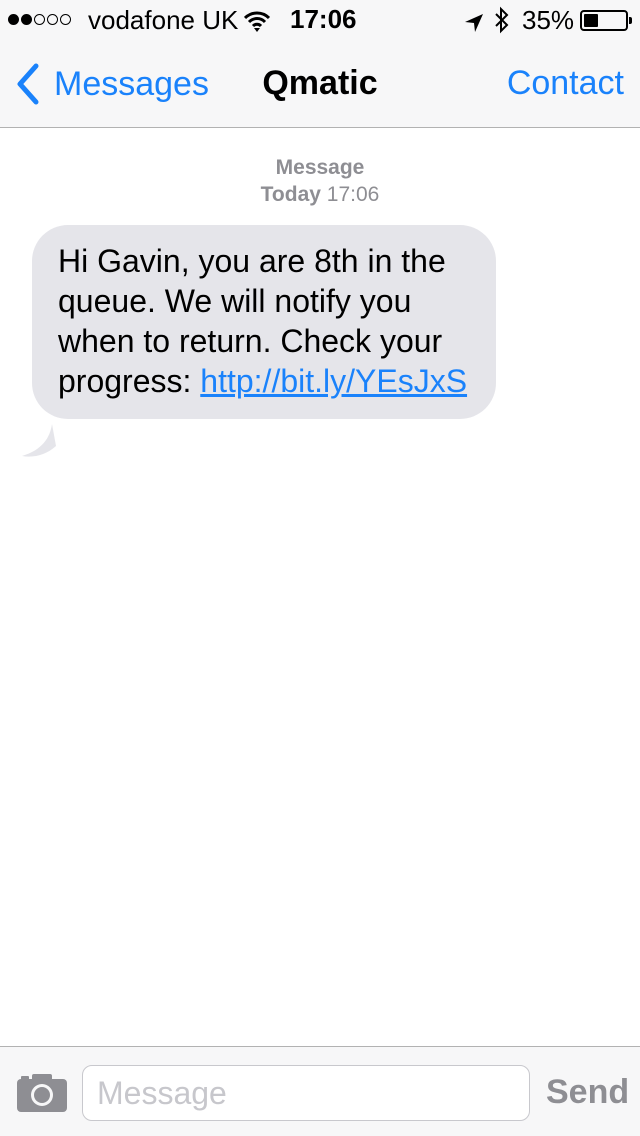  What do you see at coordinates (587, 1092) in the screenshot?
I see `send-button: Send` at bounding box center [587, 1092].